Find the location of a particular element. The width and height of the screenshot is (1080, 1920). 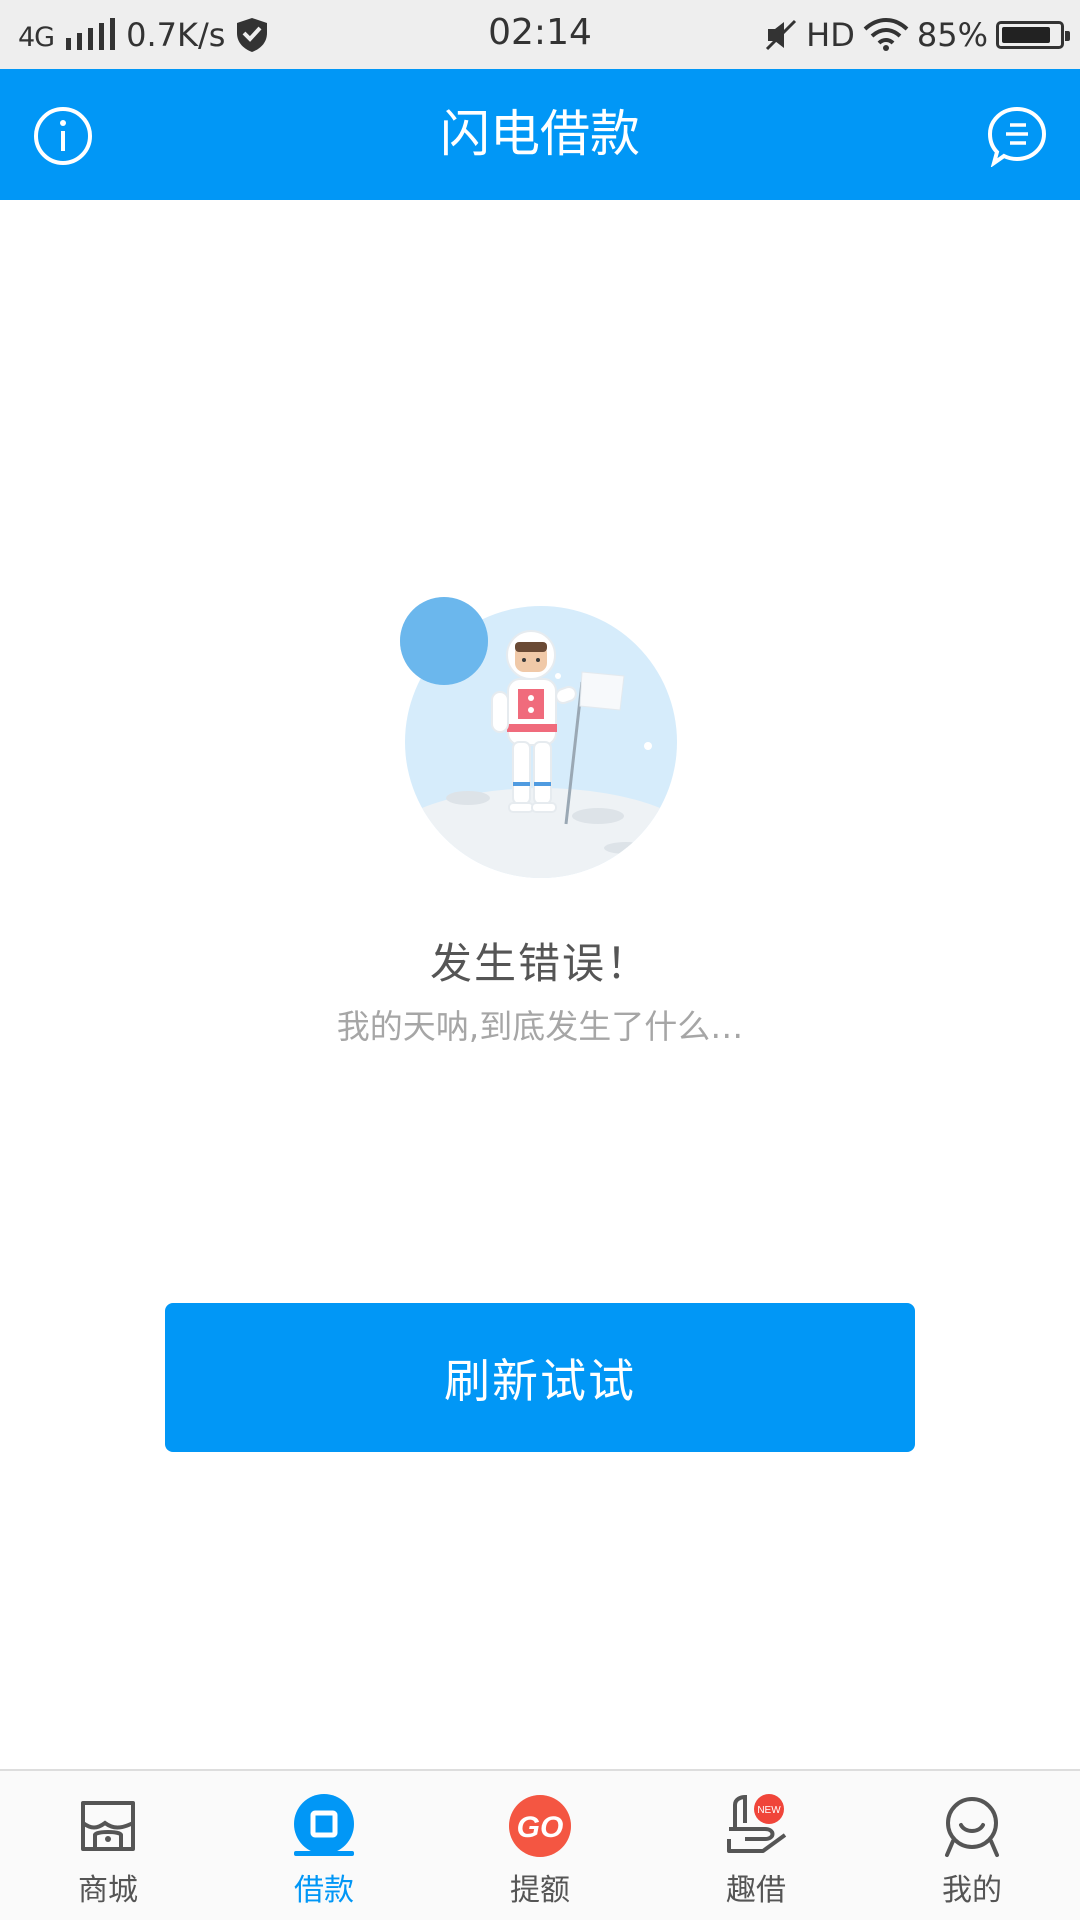

status-bar: 4G 0.7K/s 02:14 HD 85% is located at coordinates (540, 34).